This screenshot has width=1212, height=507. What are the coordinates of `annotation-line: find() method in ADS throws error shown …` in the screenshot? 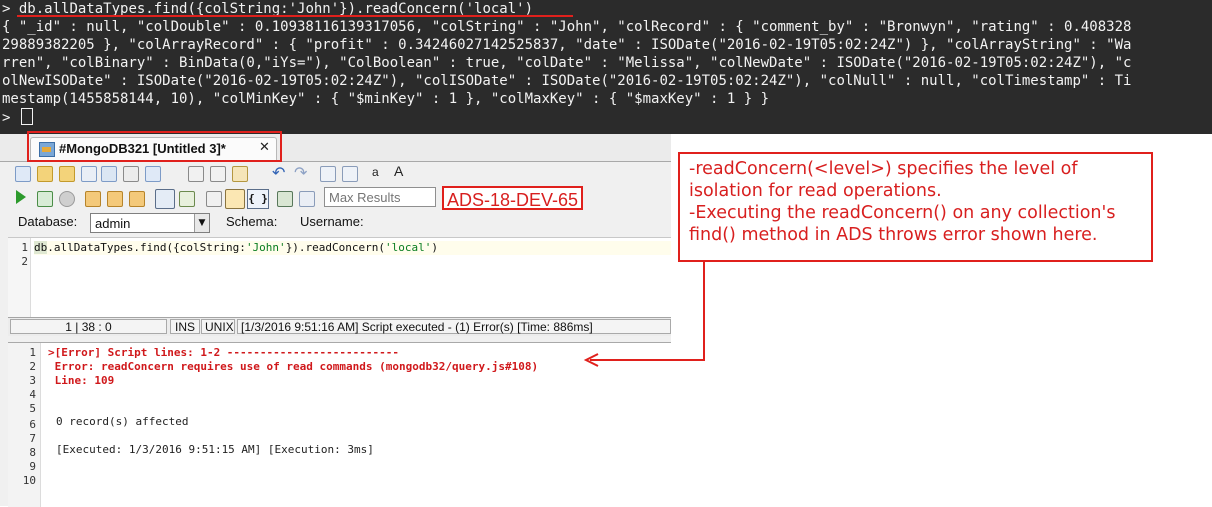 It's located at (893, 235).